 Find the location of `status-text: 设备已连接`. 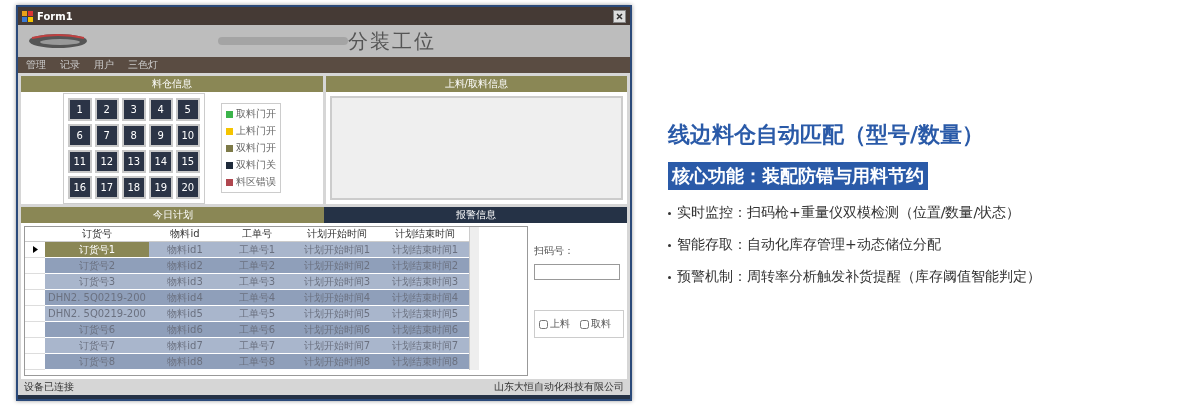

status-text: 设备已连接 is located at coordinates (49, 387).